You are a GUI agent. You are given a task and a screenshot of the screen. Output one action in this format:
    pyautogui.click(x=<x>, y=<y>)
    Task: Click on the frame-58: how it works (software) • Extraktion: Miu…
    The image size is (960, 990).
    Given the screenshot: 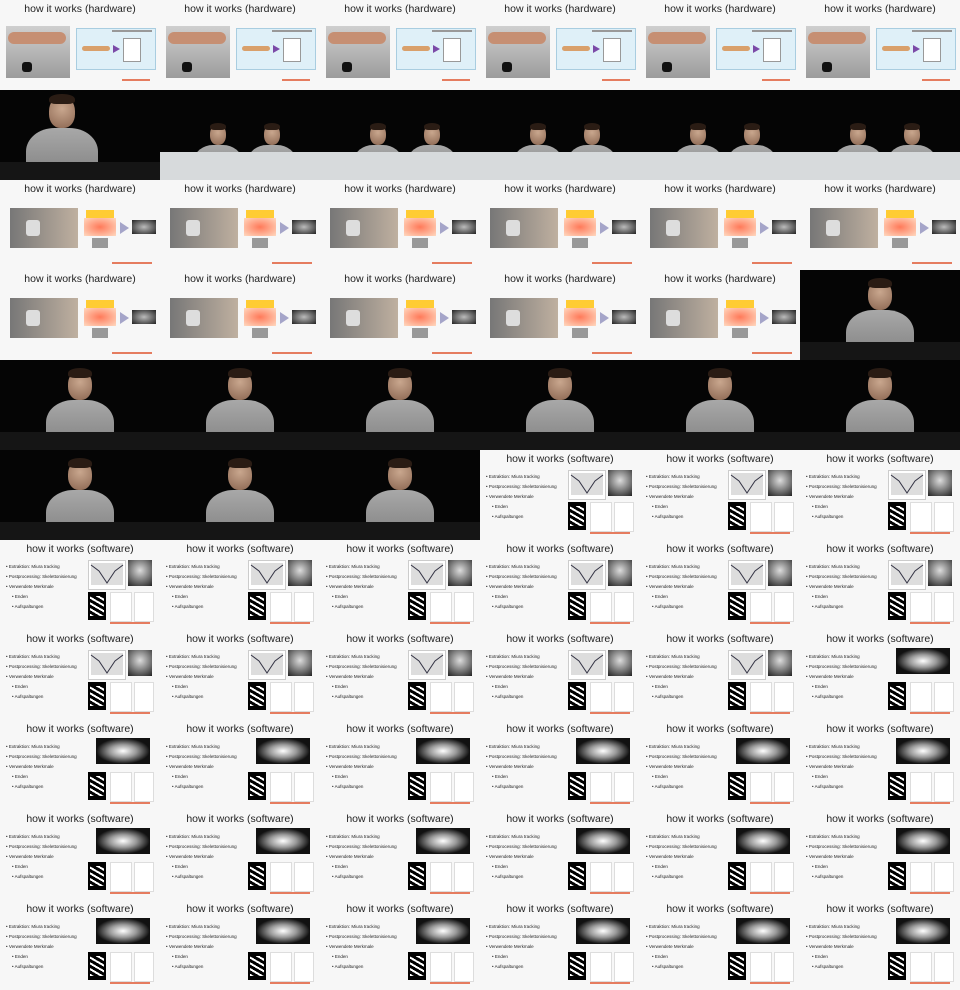 What is the action you would take?
    pyautogui.click(x=560, y=855)
    